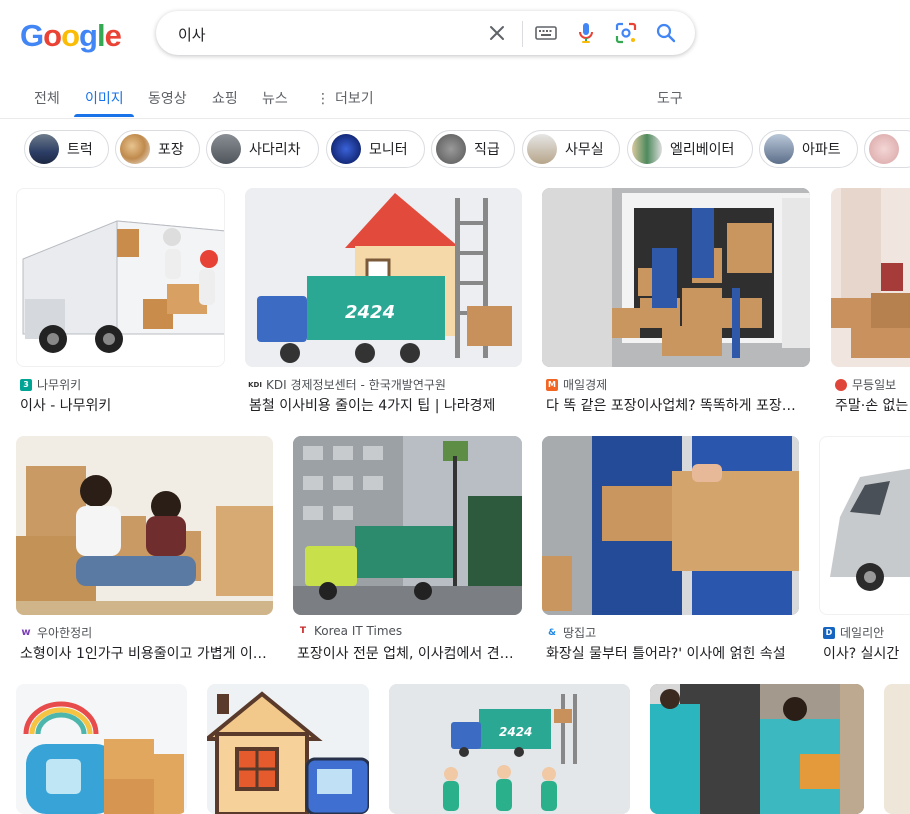 The height and width of the screenshot is (814, 910). Describe the element at coordinates (167, 98) in the screenshot. I see `tab-videos: 동영상` at that location.